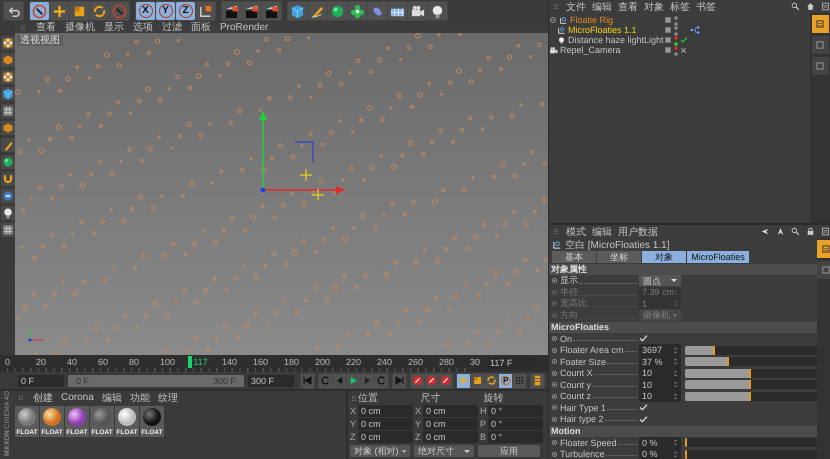 This screenshot has height=459, width=830. Describe the element at coordinates (592, 20) in the screenshot. I see `object-name: Floatie Rig` at that location.